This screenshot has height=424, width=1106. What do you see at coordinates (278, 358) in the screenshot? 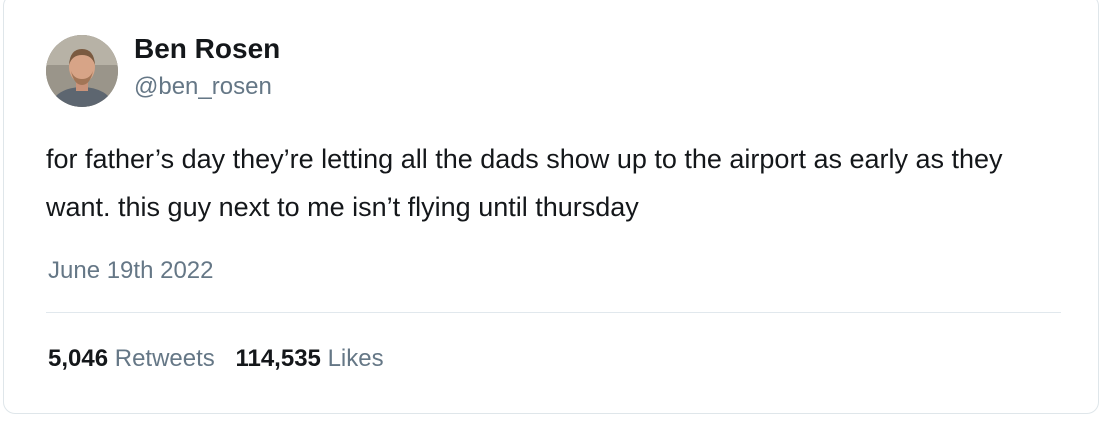
I see `likes-count: 114,535` at bounding box center [278, 358].